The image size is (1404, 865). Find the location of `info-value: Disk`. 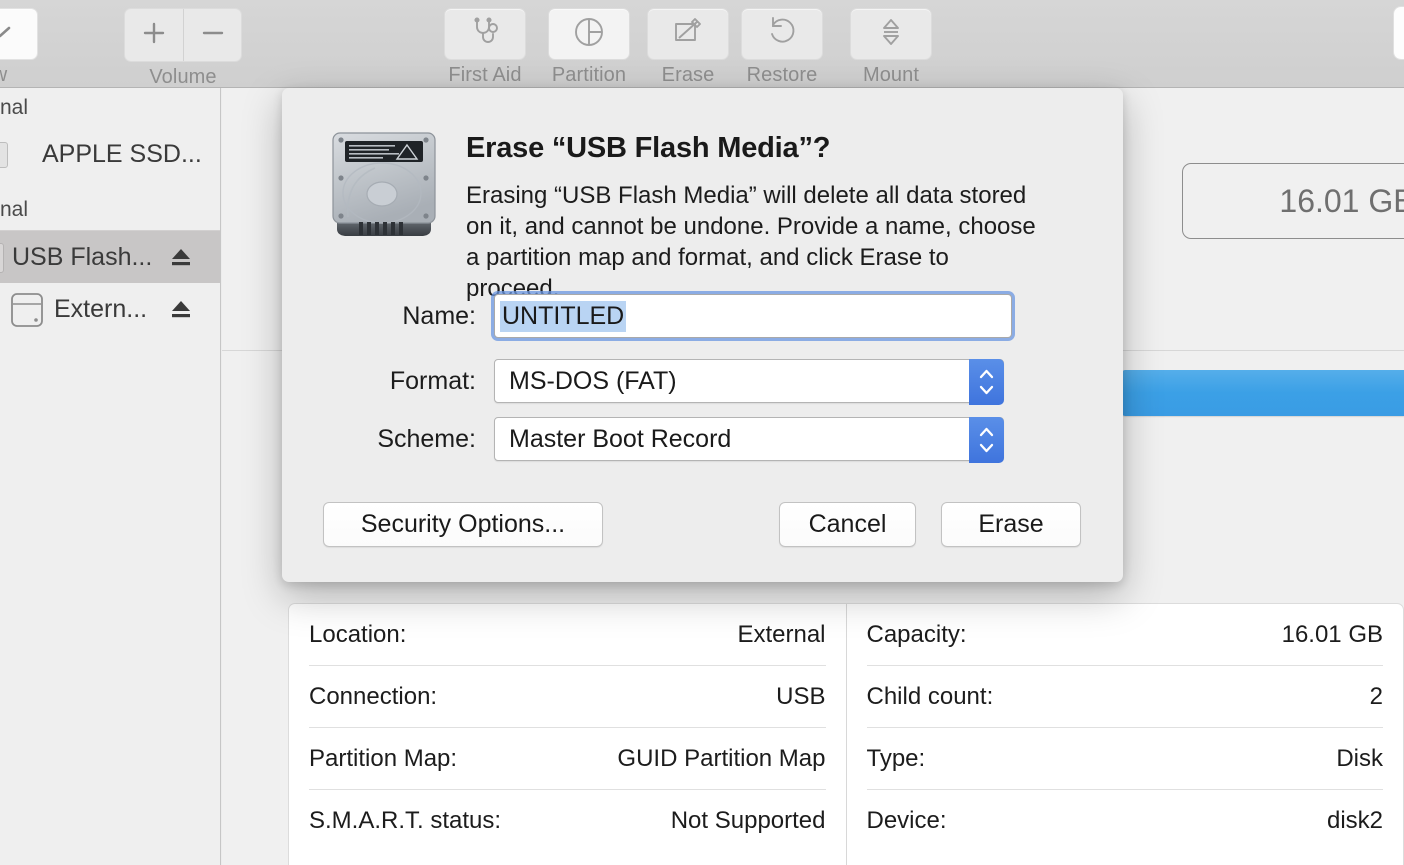

info-value: Disk is located at coordinates (1359, 758).